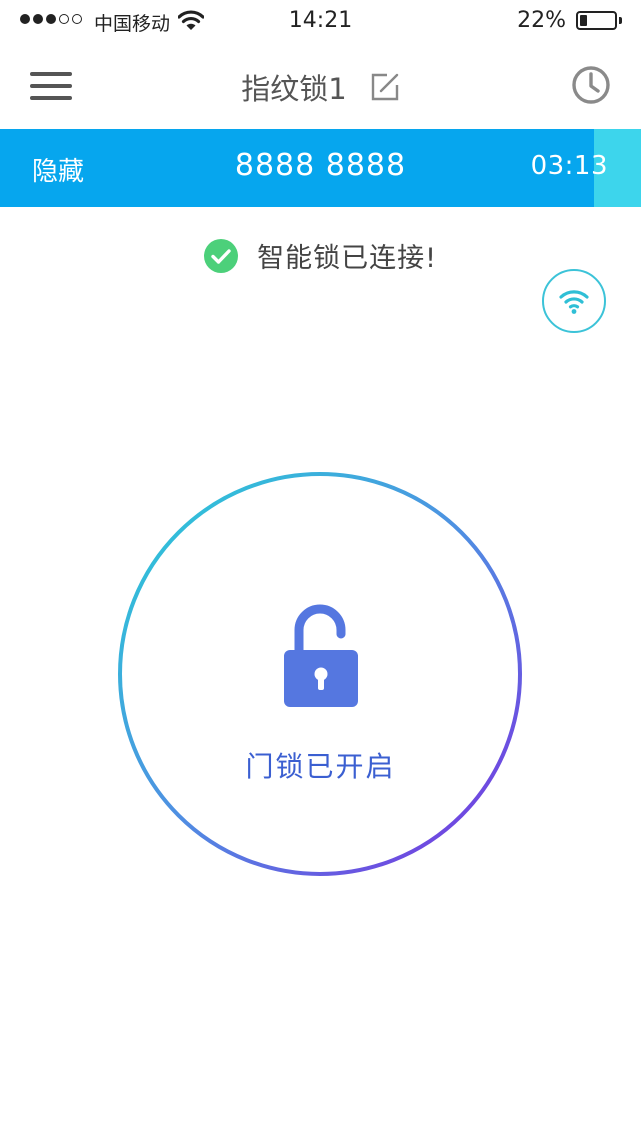 The width and height of the screenshot is (641, 1137). Describe the element at coordinates (321, 655) in the screenshot. I see `unlocked-padlock-icon` at that location.